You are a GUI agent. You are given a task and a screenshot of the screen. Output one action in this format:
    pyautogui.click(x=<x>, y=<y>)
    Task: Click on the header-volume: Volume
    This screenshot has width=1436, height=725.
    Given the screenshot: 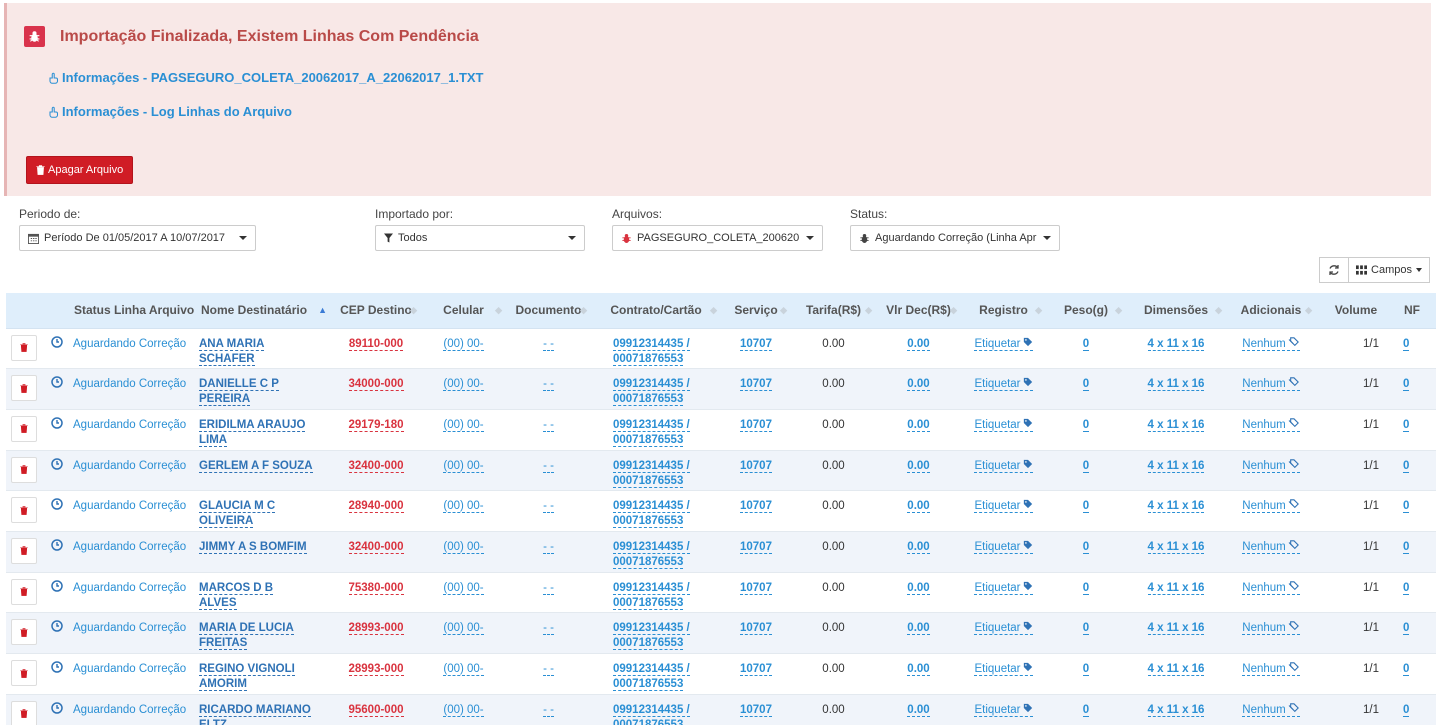 What is the action you would take?
    pyautogui.click(x=1356, y=311)
    